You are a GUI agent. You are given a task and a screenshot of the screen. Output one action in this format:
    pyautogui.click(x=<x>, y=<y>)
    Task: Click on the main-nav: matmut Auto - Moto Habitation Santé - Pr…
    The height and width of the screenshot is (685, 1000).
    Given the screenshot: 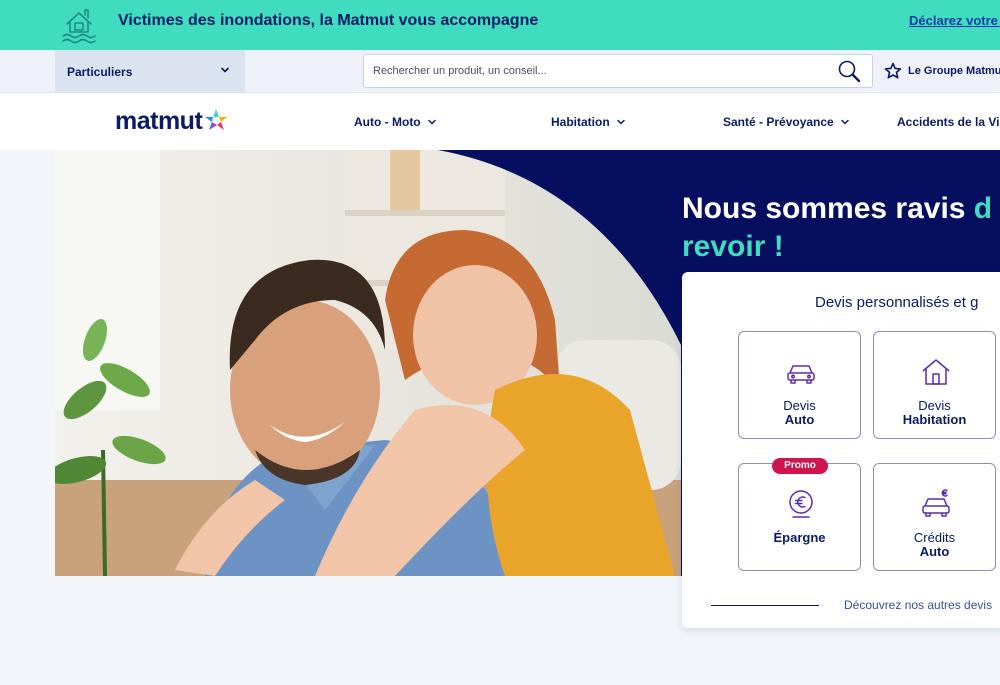 What is the action you would take?
    pyautogui.click(x=500, y=121)
    